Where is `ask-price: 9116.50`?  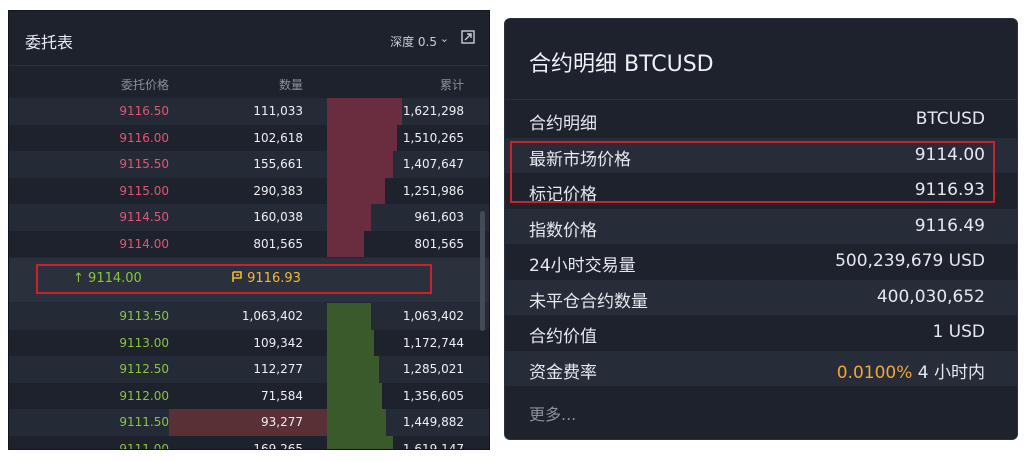 ask-price: 9116.50 is located at coordinates (144, 111).